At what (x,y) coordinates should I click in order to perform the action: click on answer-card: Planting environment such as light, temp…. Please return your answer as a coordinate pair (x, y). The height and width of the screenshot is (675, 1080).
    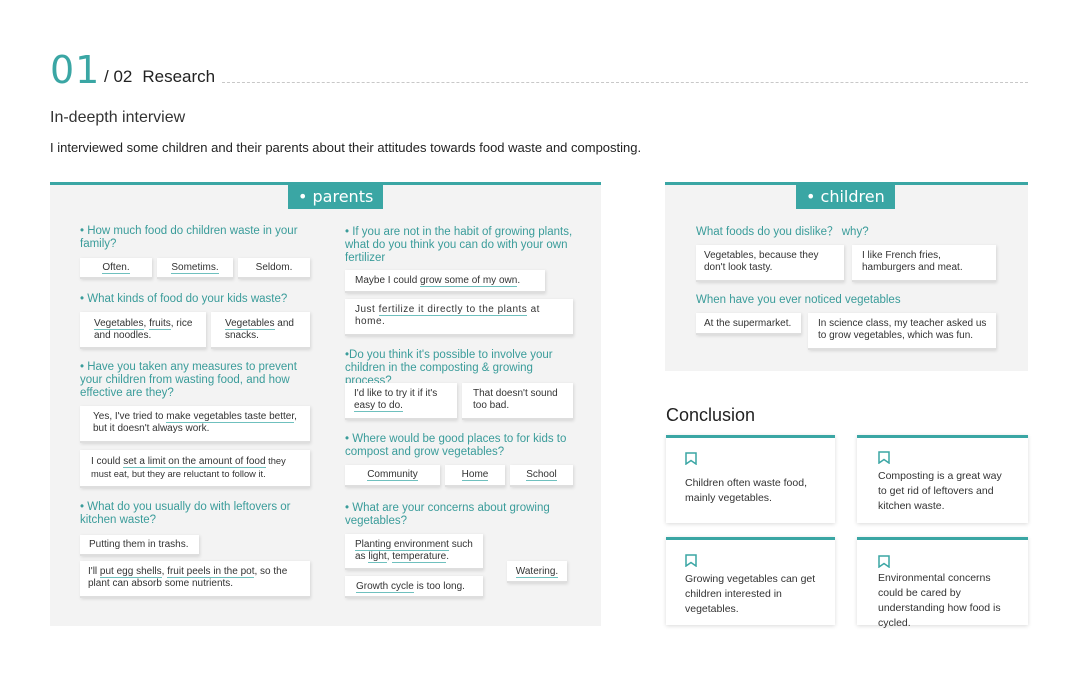
    Looking at the image, I should click on (414, 552).